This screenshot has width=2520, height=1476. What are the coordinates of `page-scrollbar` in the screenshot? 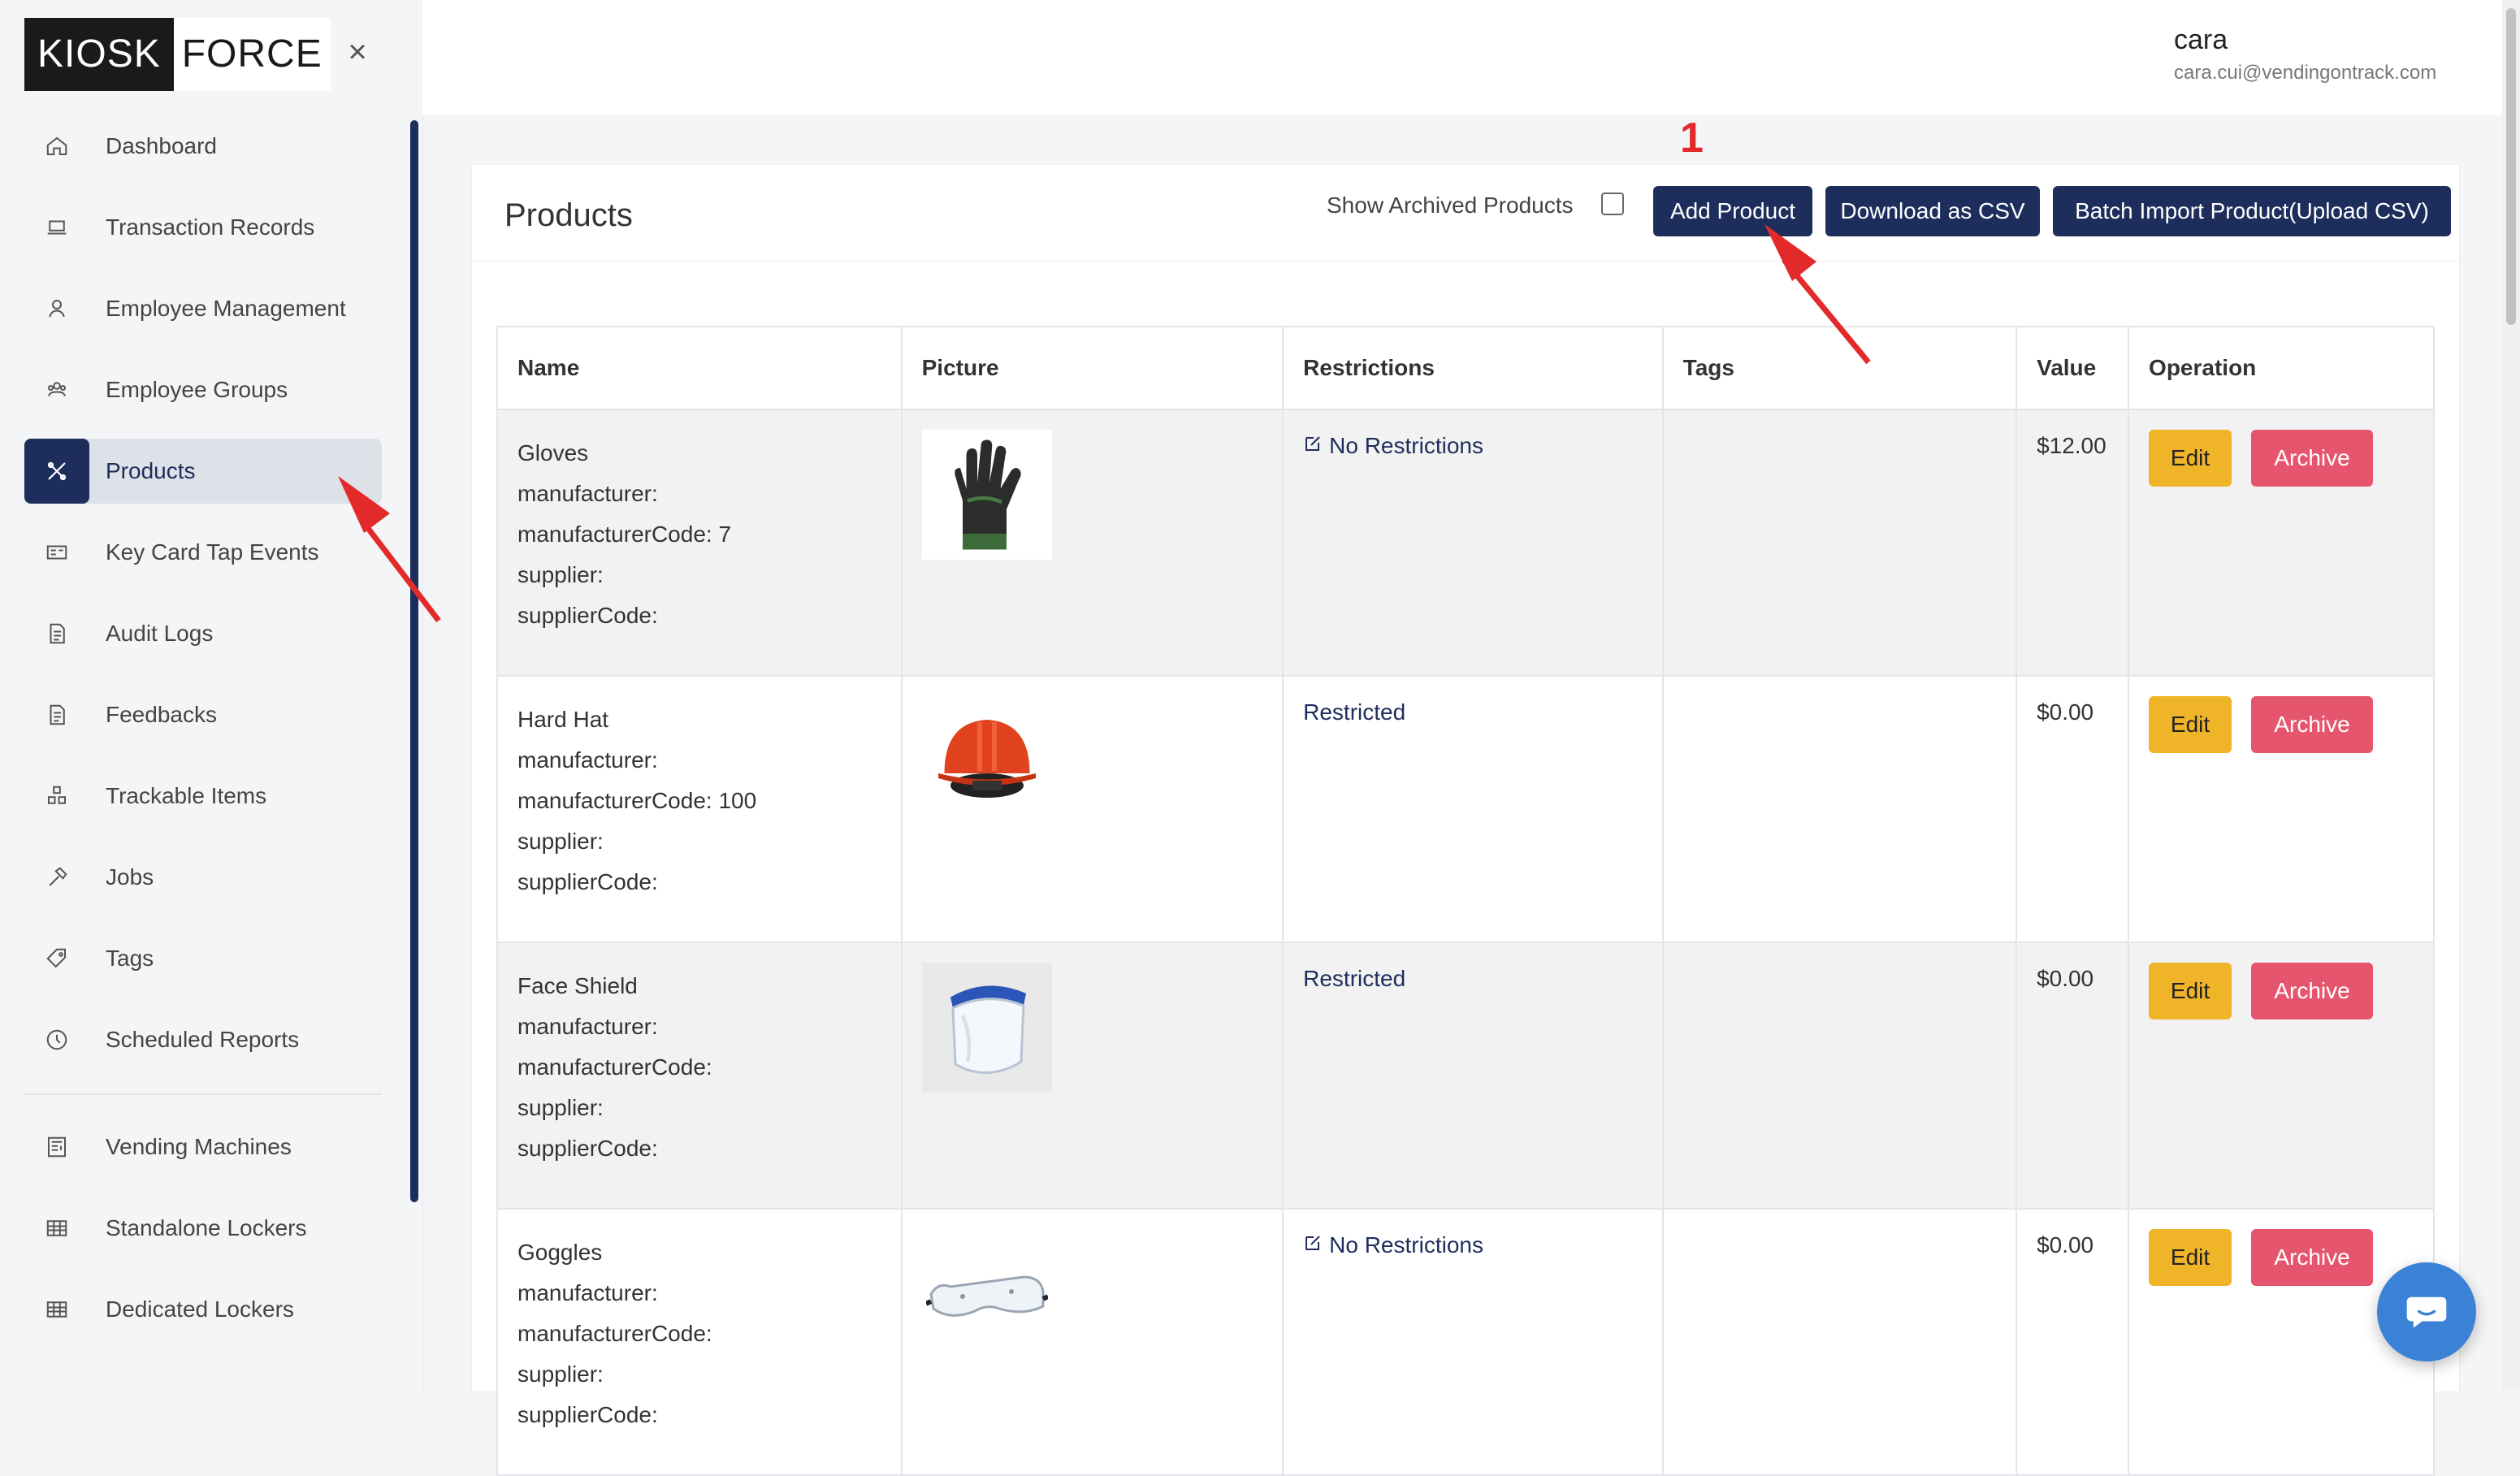 It's located at (2511, 695).